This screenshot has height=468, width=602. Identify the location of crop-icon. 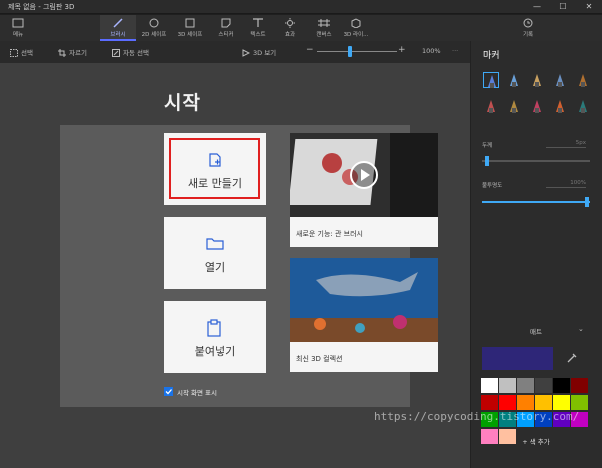
(62, 53).